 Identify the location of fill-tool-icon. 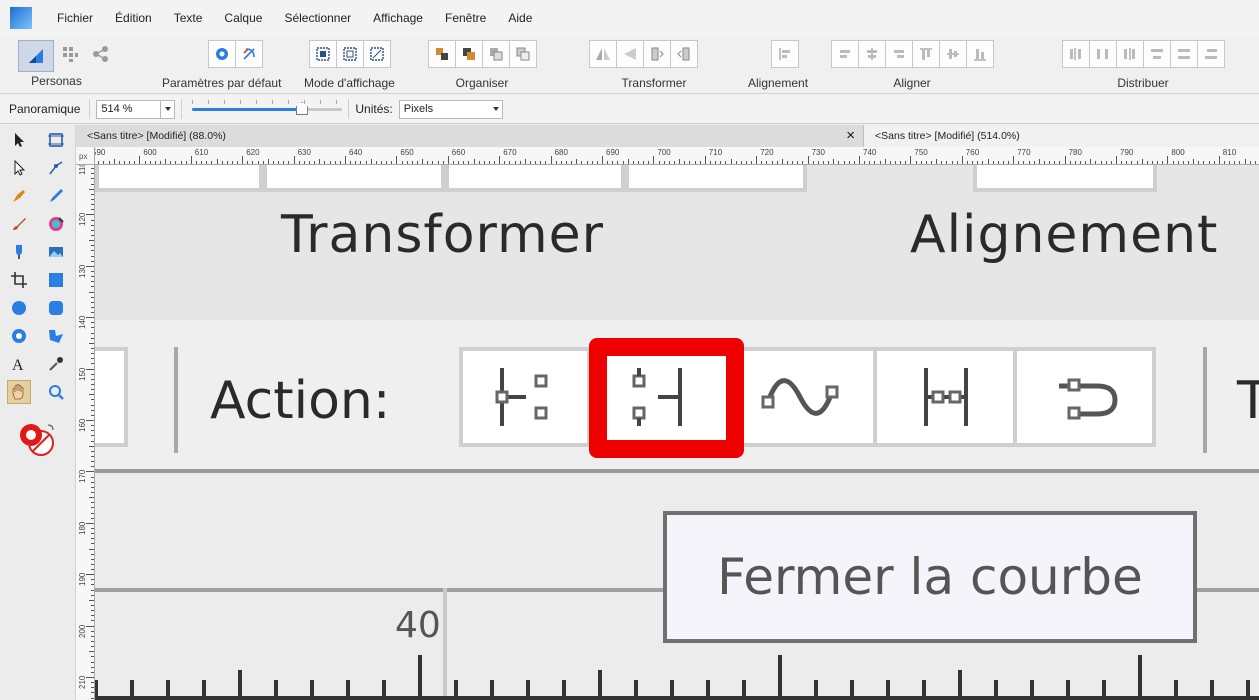
(56, 224).